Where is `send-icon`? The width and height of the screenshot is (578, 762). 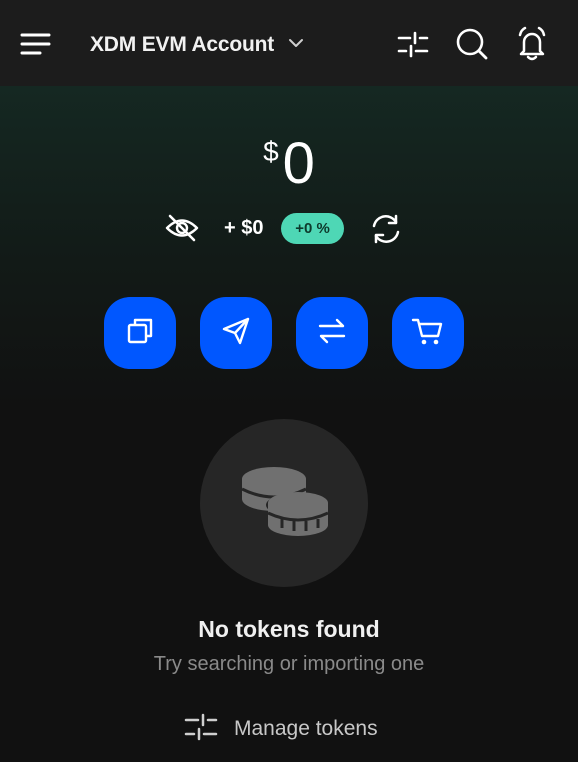 send-icon is located at coordinates (236, 333).